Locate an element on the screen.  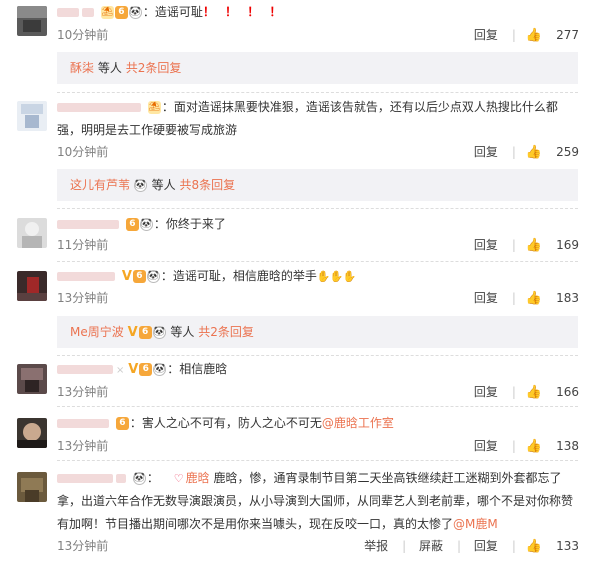
comment-text: 鹿晗，惨，通宵录制节目第二天坐高铁继续赶工迷糊到外套都忘了 is located at coordinates (387, 478).